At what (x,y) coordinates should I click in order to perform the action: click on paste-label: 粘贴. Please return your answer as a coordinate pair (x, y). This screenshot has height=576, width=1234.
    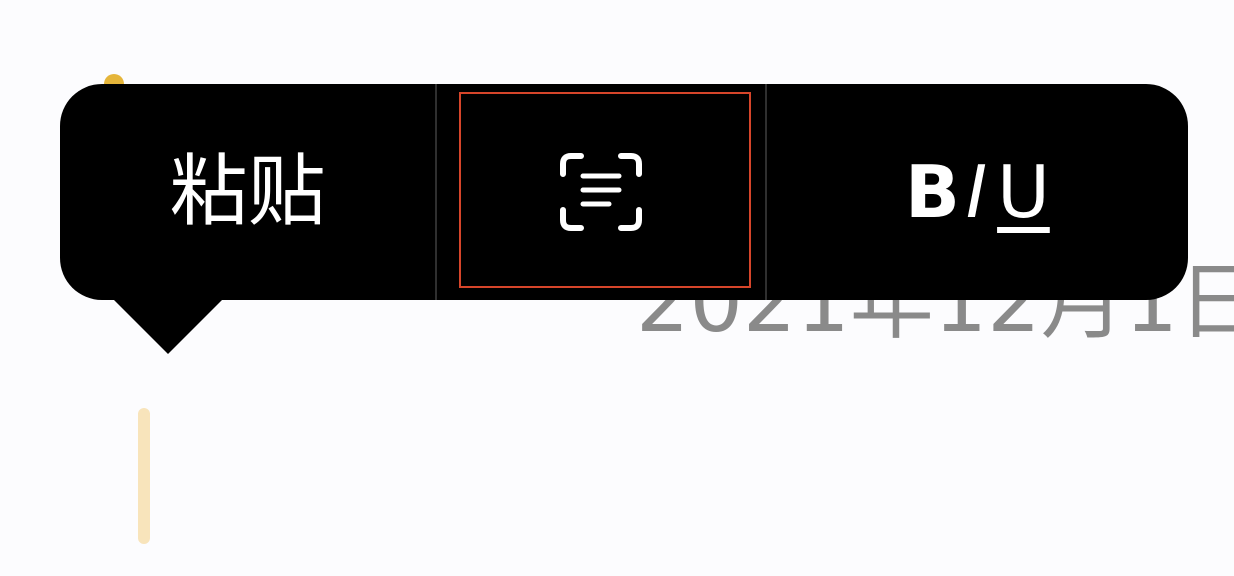
    Looking at the image, I should click on (247, 192).